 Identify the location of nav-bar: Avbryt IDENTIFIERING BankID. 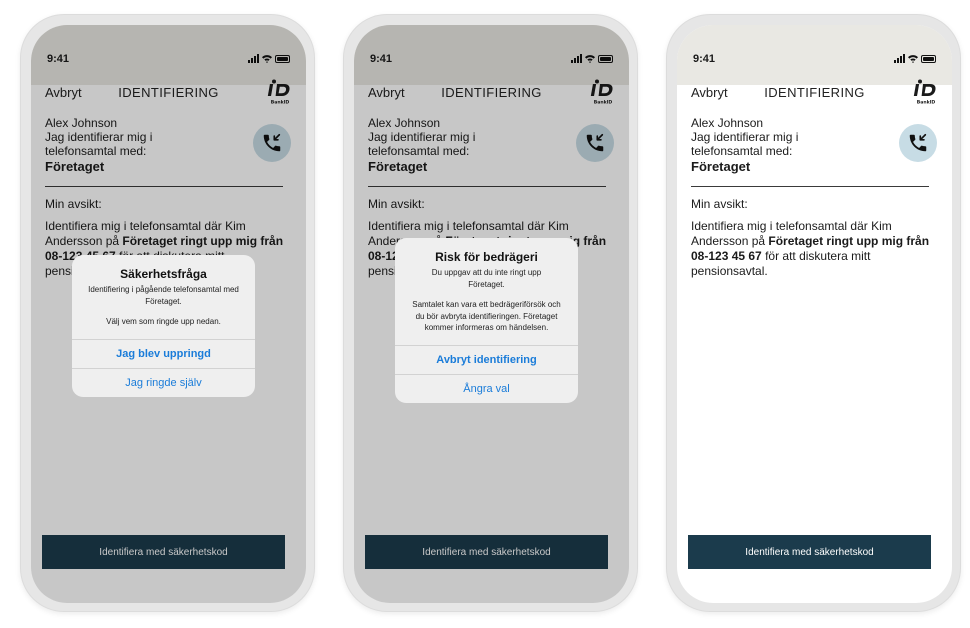
(814, 85).